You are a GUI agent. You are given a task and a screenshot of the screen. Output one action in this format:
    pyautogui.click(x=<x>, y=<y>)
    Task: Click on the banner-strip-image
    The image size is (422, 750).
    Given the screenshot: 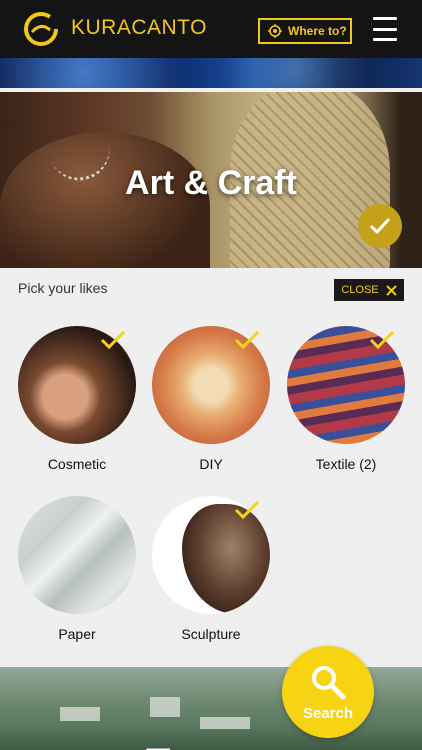 What is the action you would take?
    pyautogui.click(x=211, y=73)
    